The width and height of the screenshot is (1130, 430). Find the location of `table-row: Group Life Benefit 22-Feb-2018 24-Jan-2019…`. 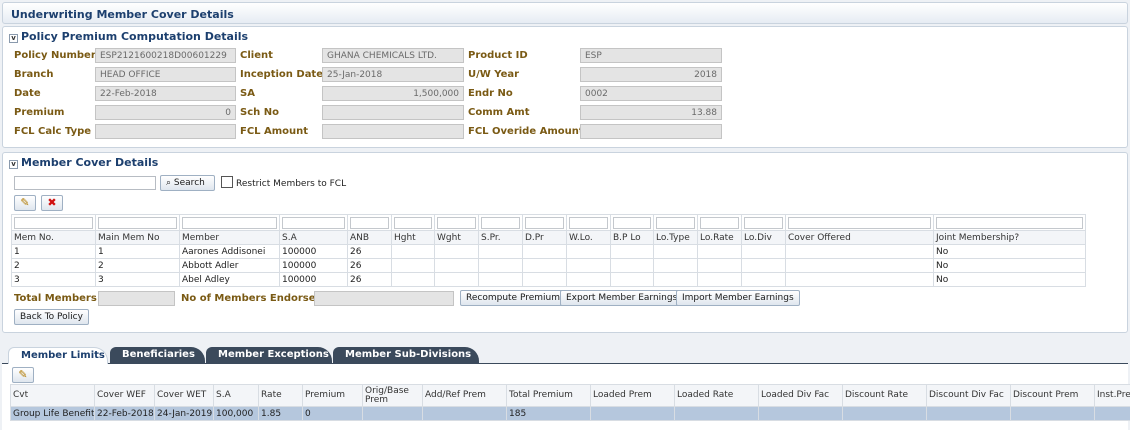

table-row: Group Life Benefit 22-Feb-2018 24-Jan-2019… is located at coordinates (570, 413).